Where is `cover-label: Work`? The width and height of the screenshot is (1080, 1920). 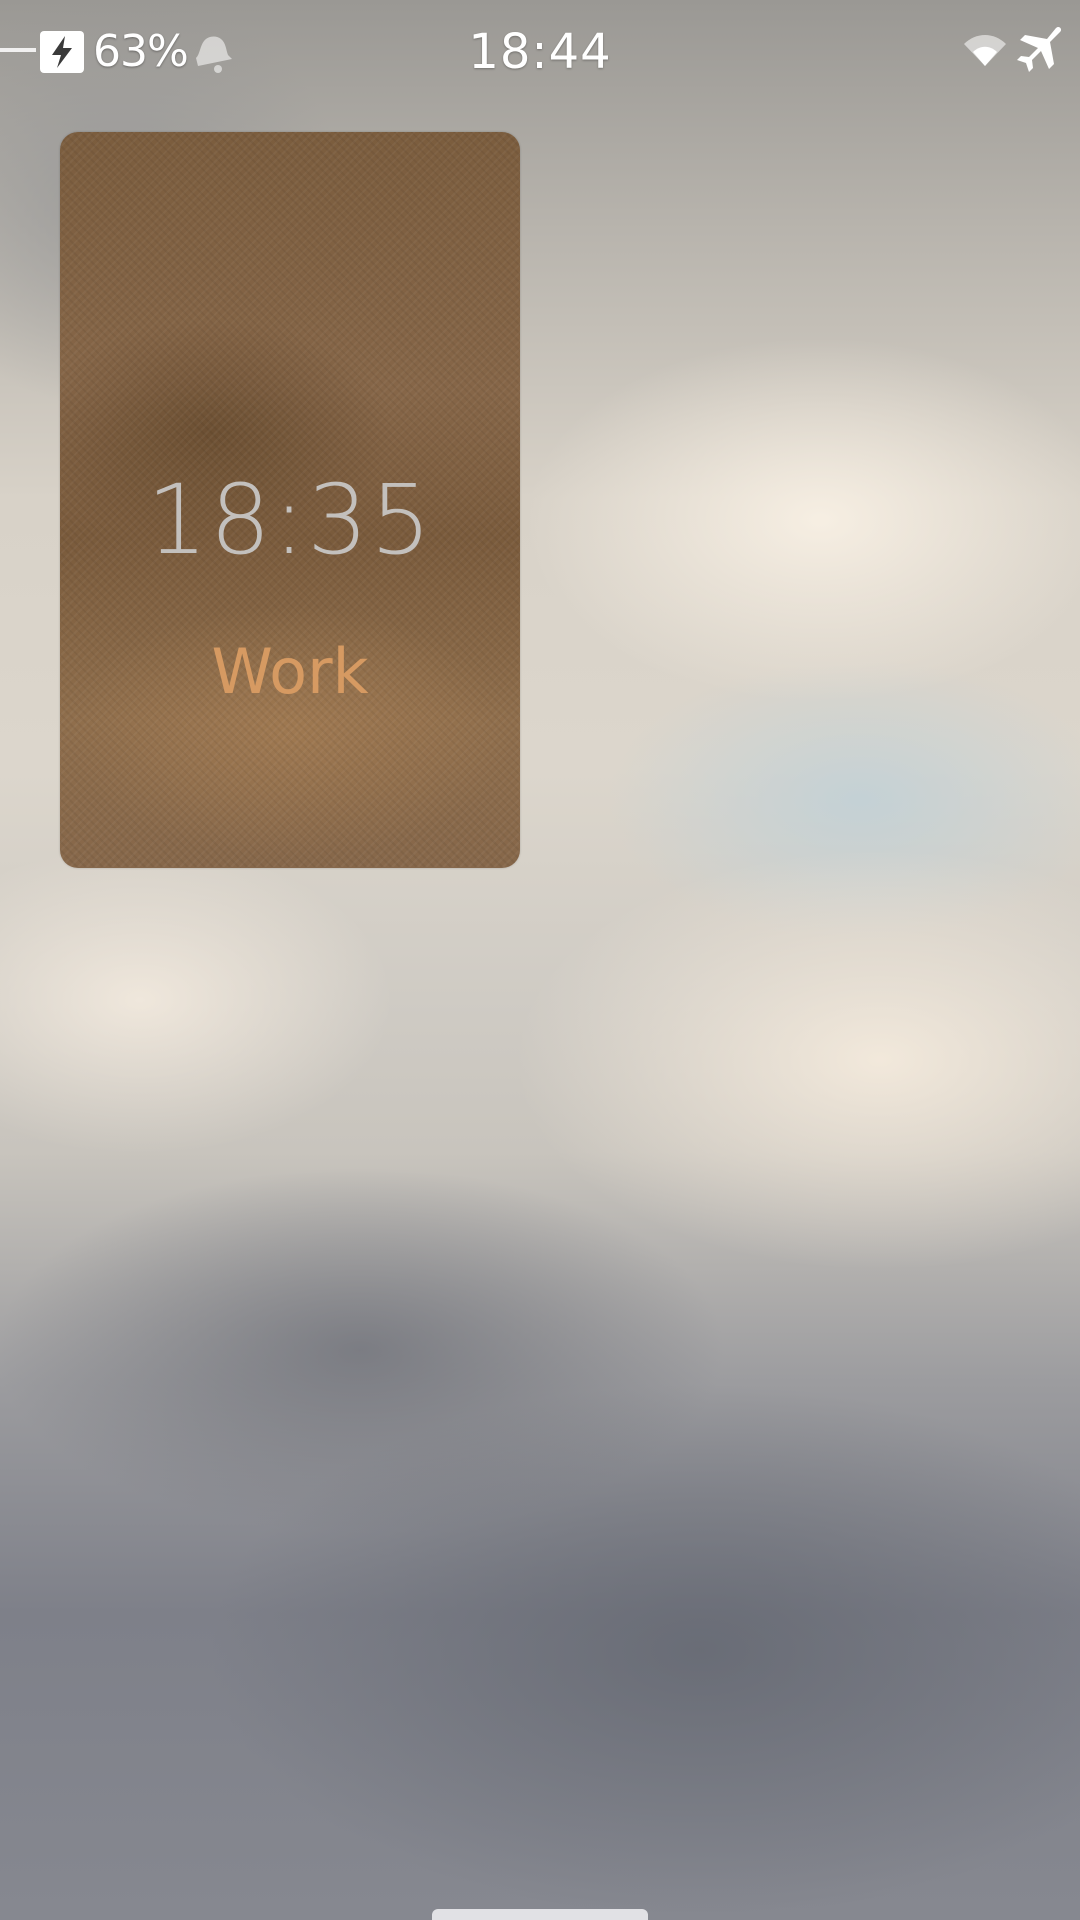 cover-label: Work is located at coordinates (290, 671).